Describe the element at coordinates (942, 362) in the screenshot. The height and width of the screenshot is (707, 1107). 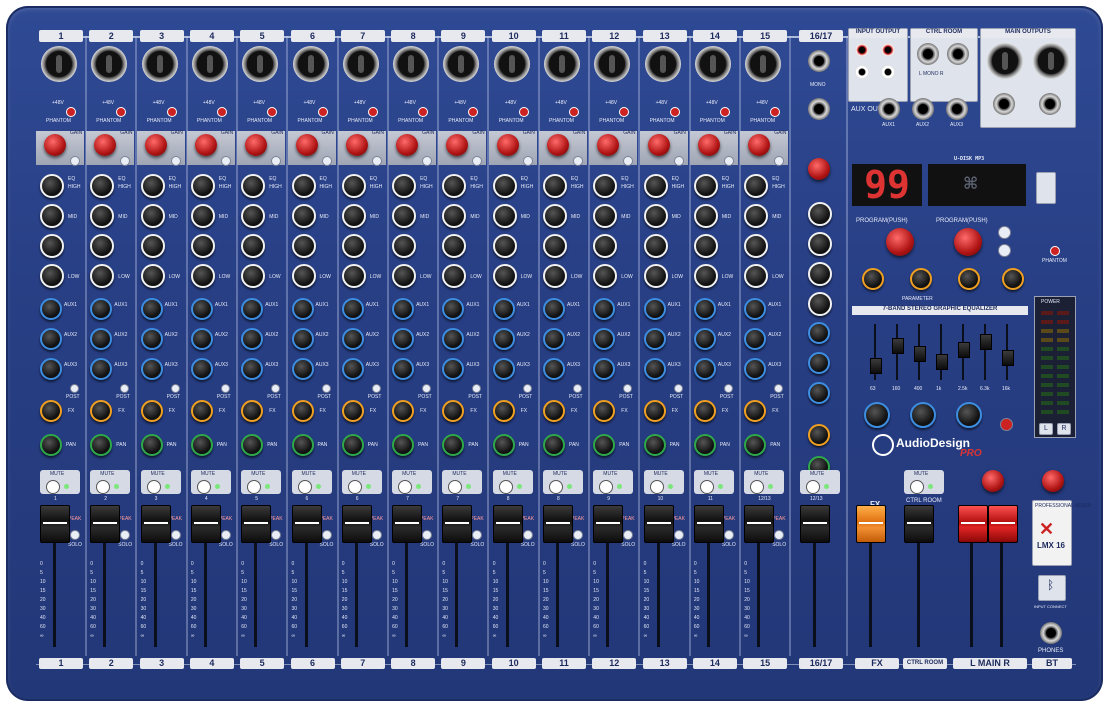
I see `geq-slider-1k` at that location.